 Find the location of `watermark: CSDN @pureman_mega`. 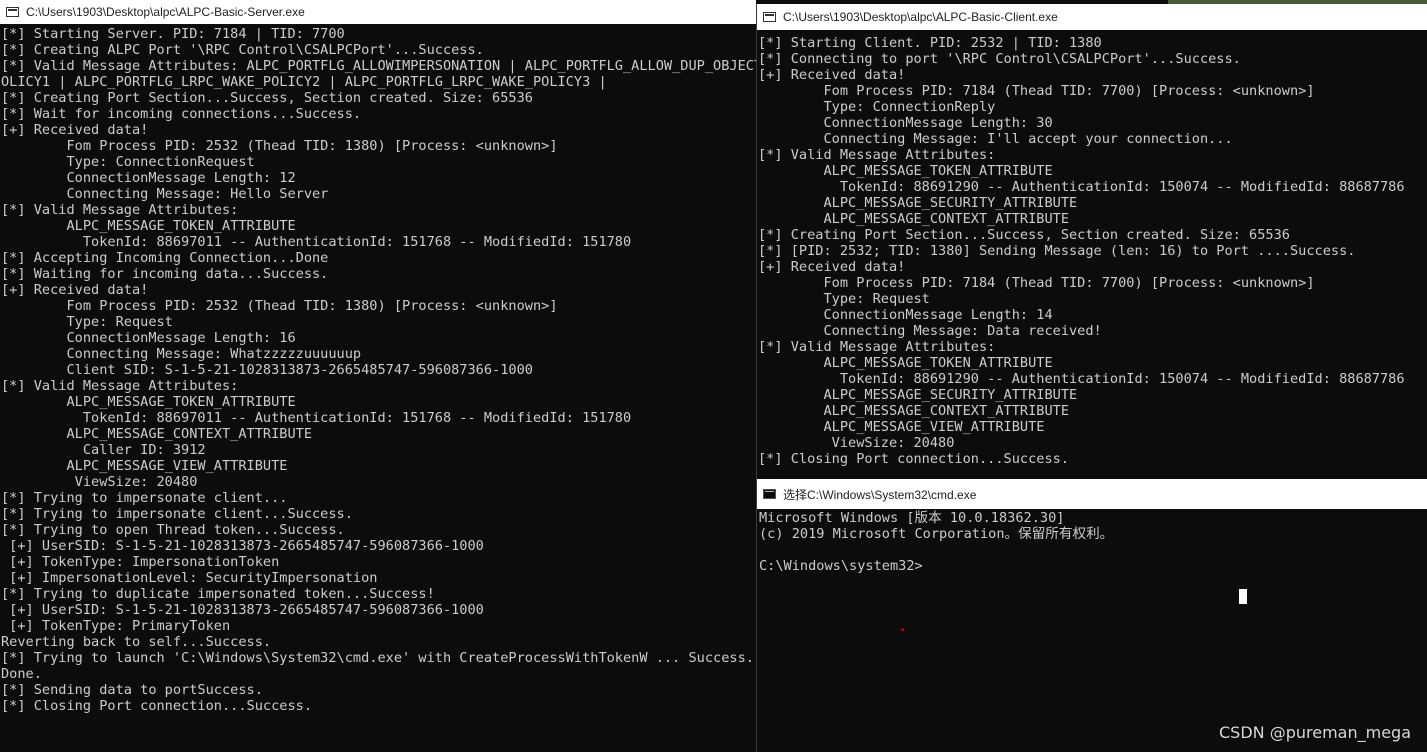

watermark: CSDN @pureman_mega is located at coordinates (1315, 732).